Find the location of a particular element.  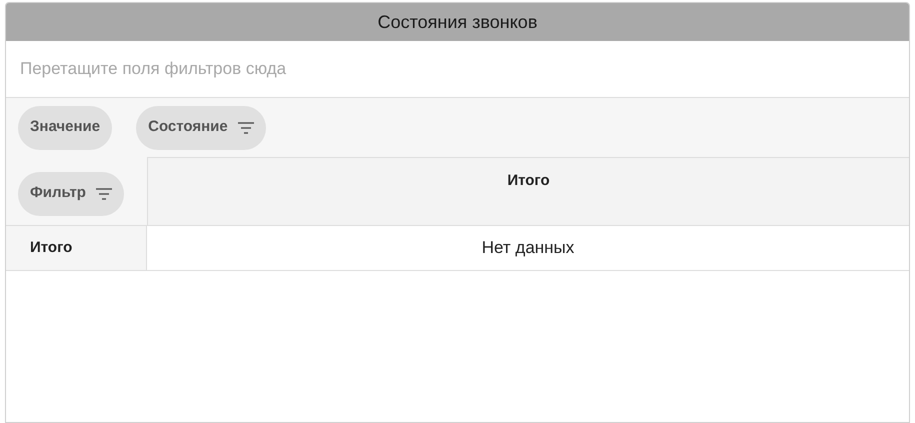

column-header: Итого is located at coordinates (528, 181).